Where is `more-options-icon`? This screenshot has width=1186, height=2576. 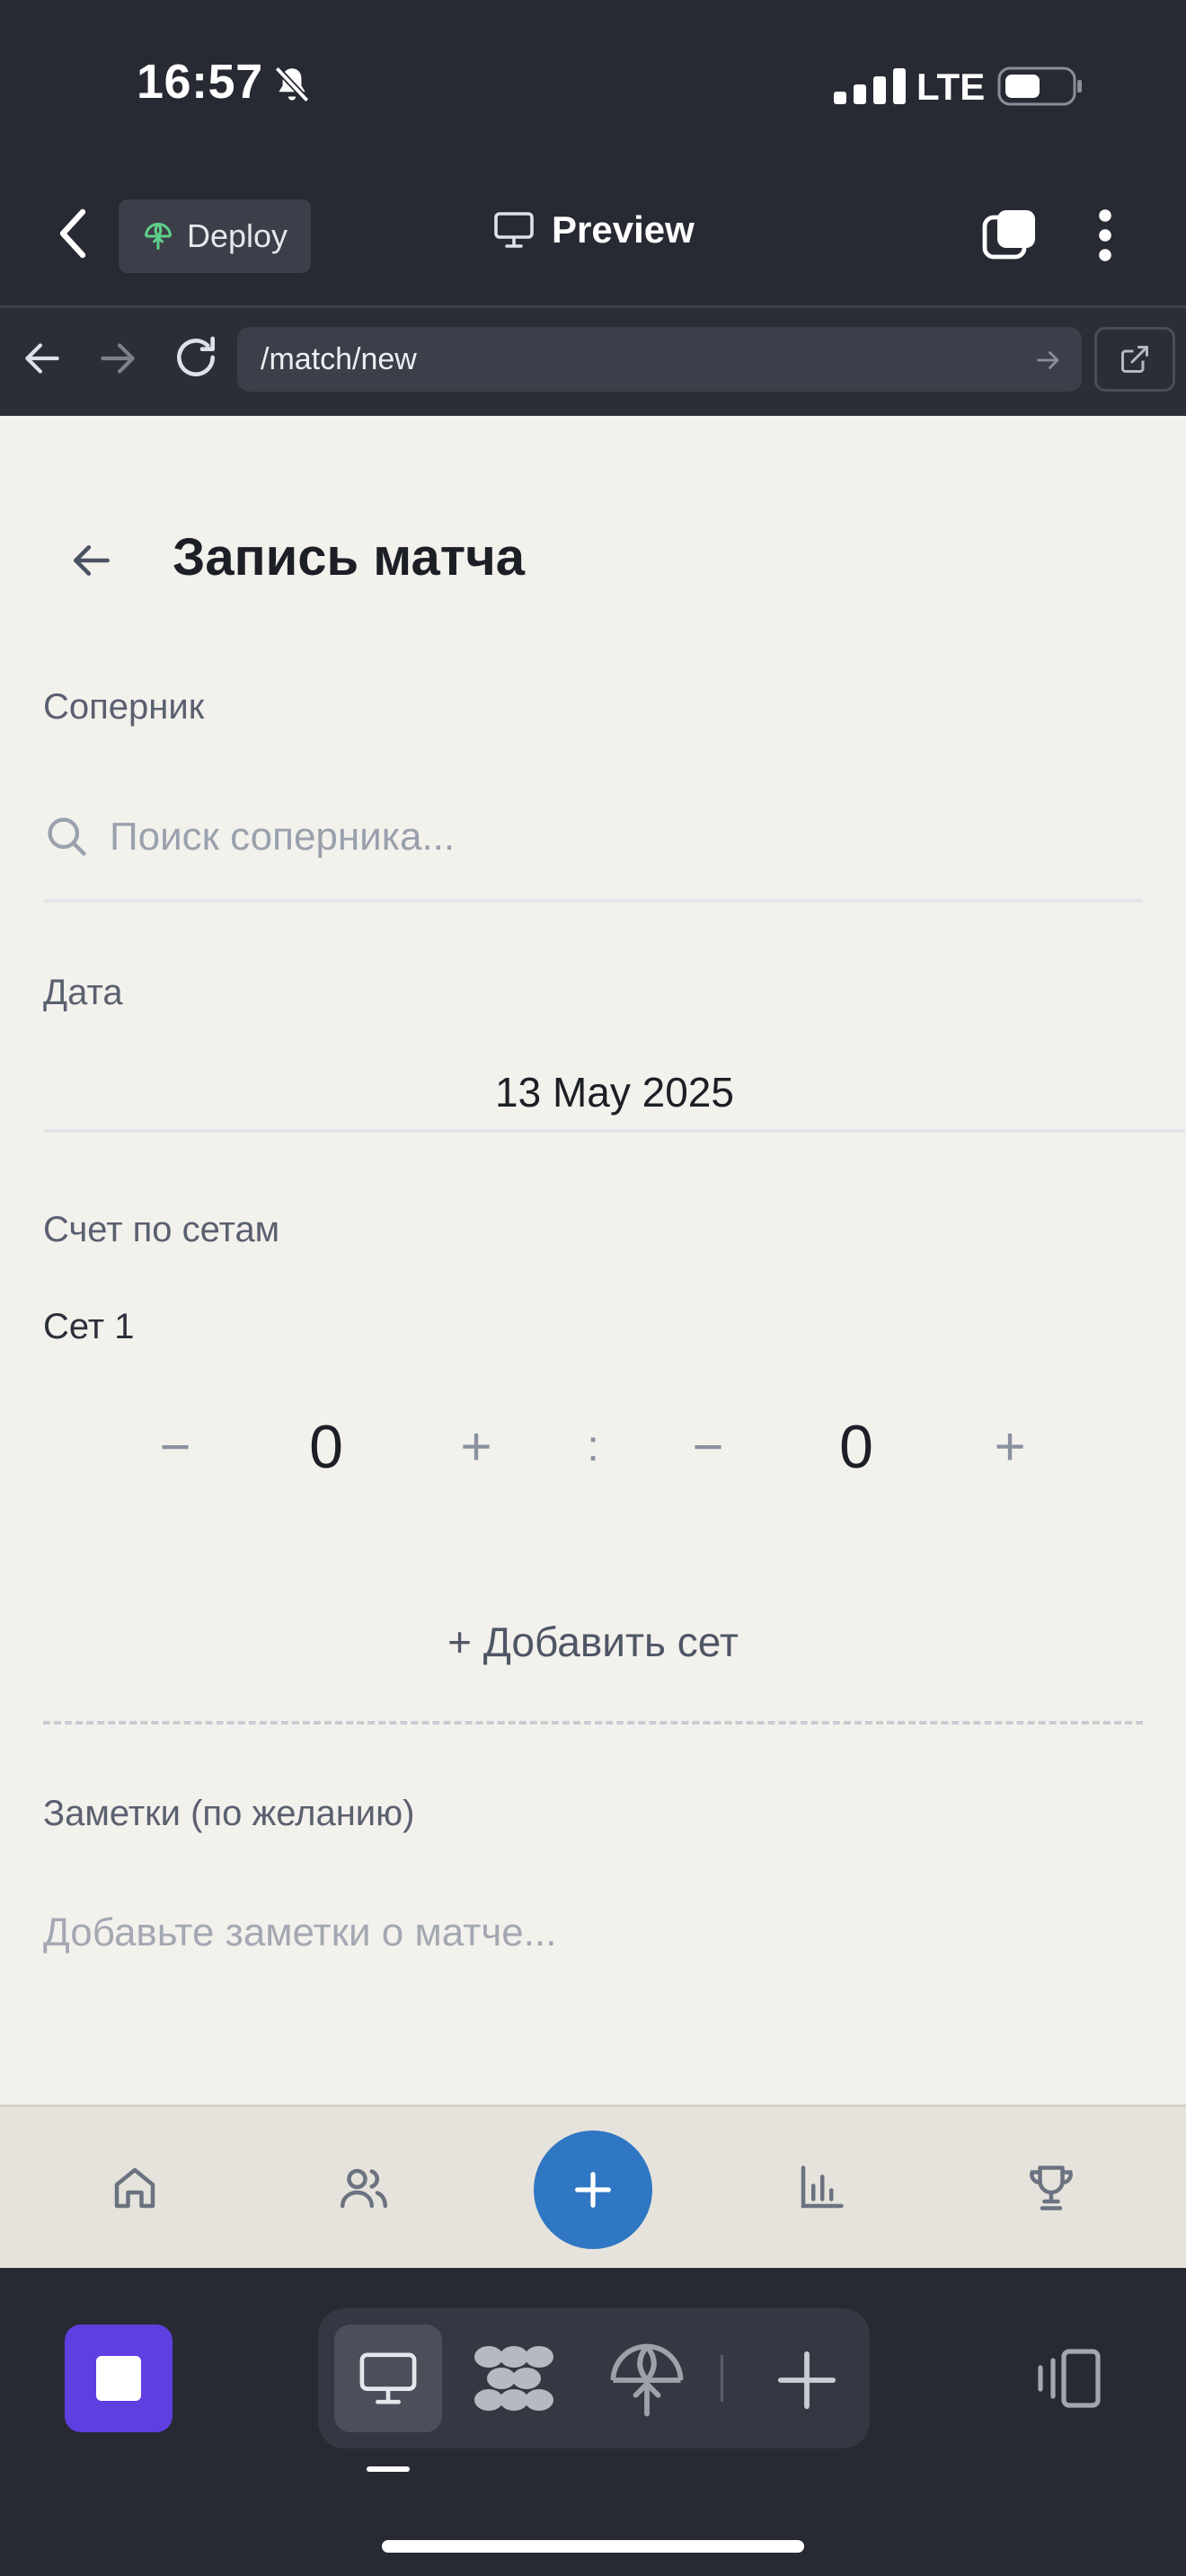
more-options-icon is located at coordinates (1105, 235).